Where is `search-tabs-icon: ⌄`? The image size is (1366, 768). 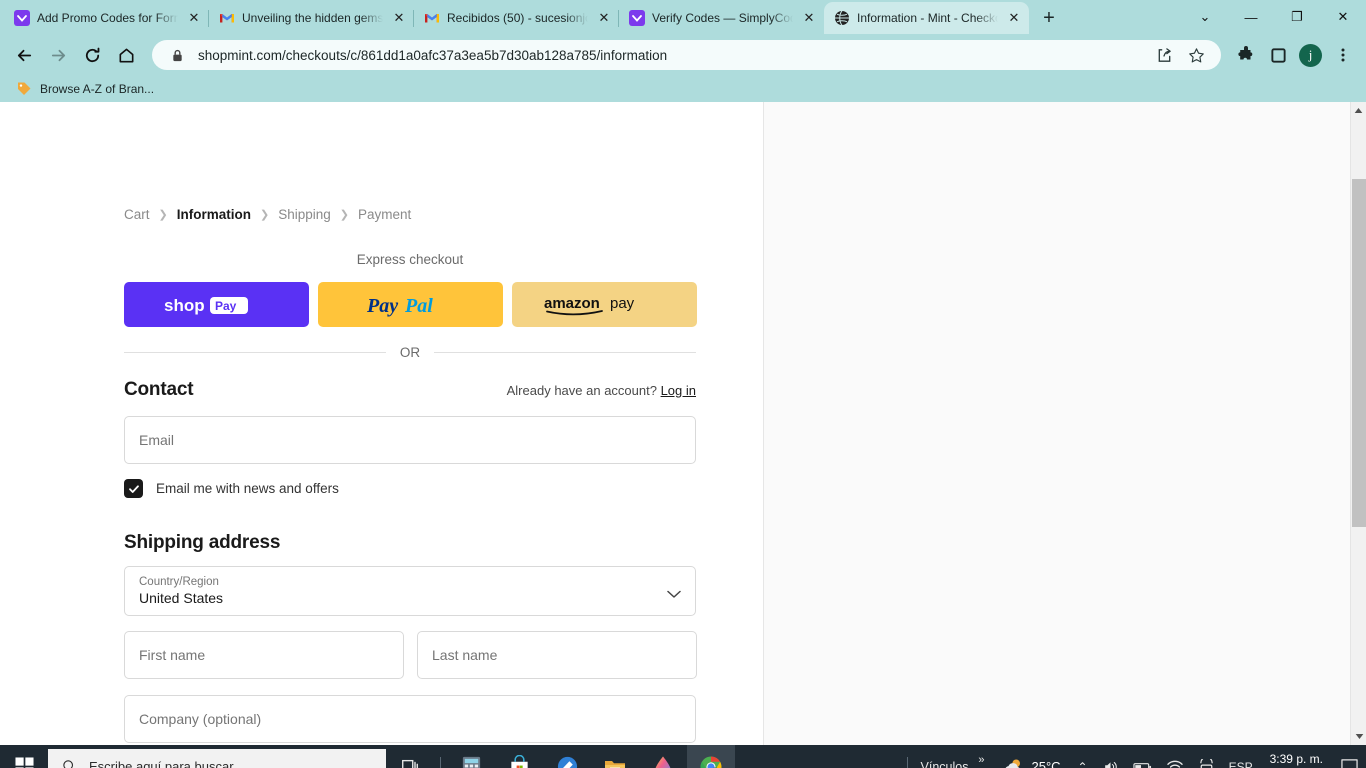
search-tabs-icon: ⌄ is located at coordinates (1205, 17).